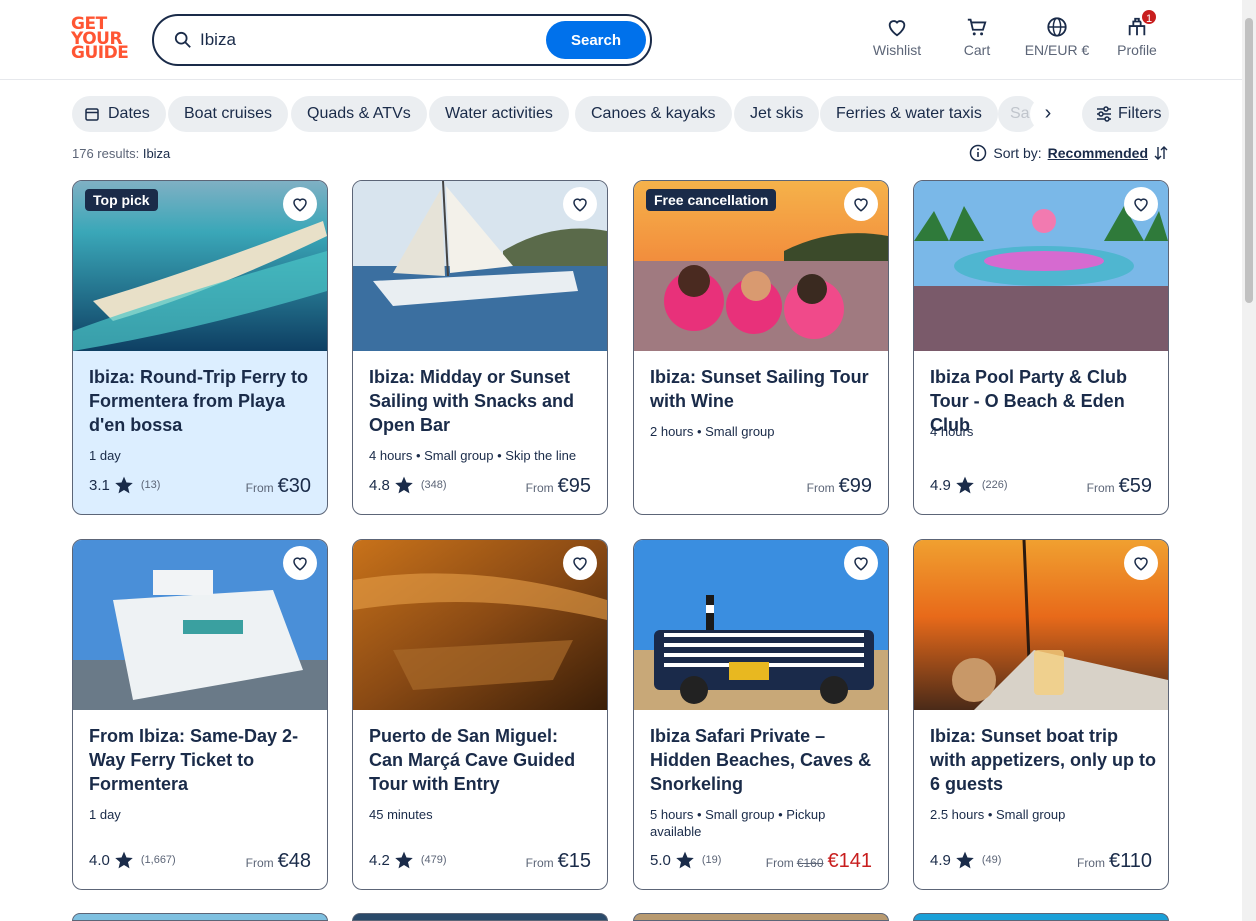 This screenshot has width=1256, height=921. What do you see at coordinates (1114, 861) in the screenshot?
I see `activity-price: From €110` at bounding box center [1114, 861].